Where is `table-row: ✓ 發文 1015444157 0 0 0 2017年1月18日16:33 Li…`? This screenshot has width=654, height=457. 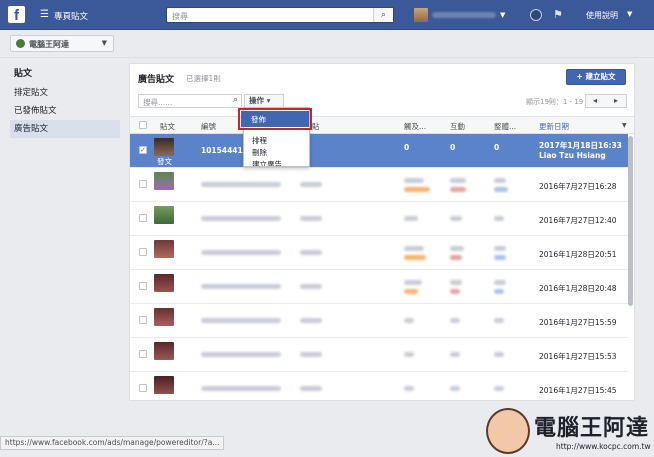
table-row: ✓ 發文 1015444157 0 0 0 2017年1月18日16:33 Li… is located at coordinates (379, 151).